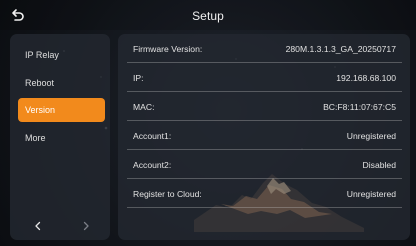  What do you see at coordinates (264, 194) in the screenshot?
I see `cloud-registration-row: Register to Cloud: Unregistered` at bounding box center [264, 194].